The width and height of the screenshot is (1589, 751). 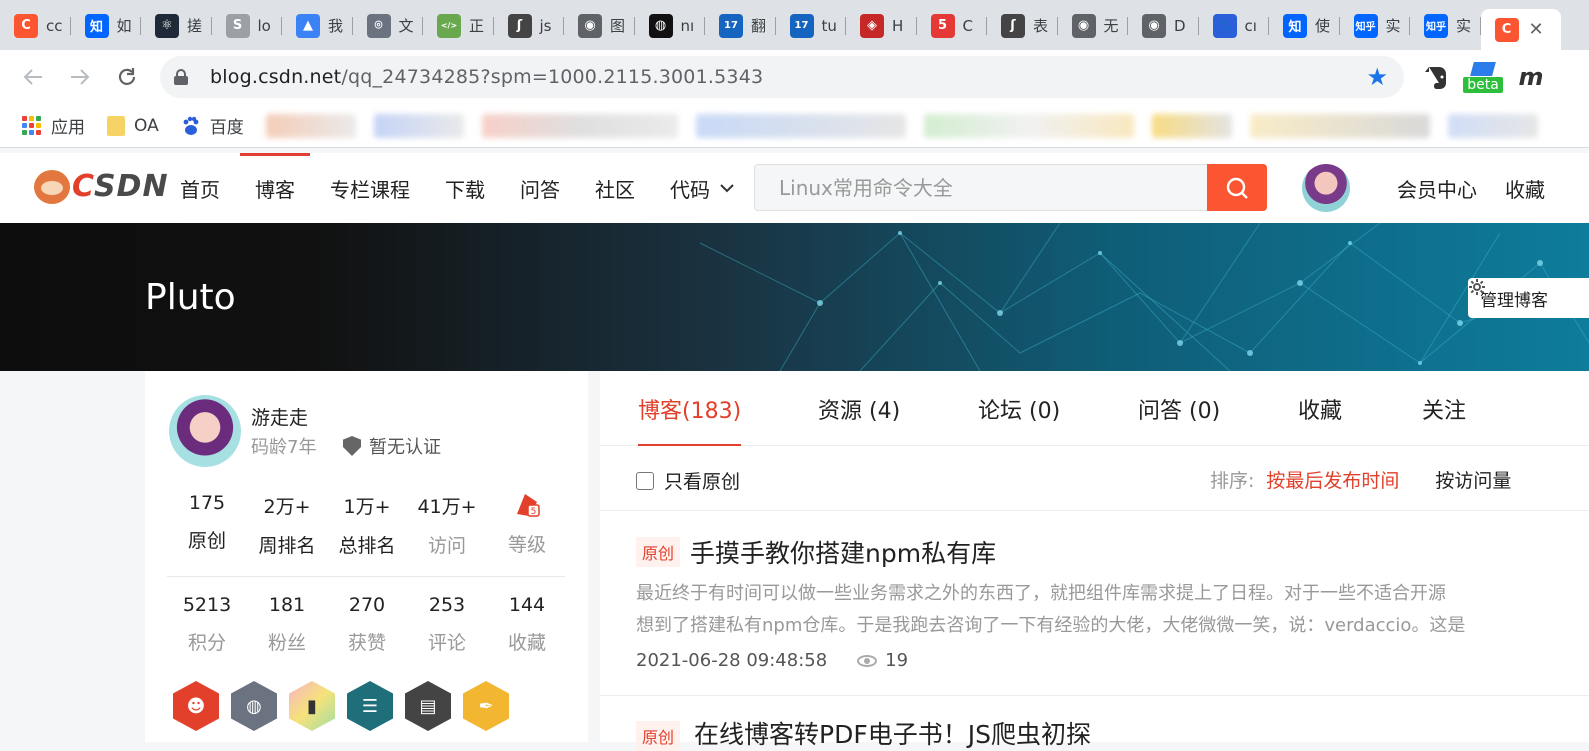 What do you see at coordinates (207, 624) in the screenshot?
I see `stat-points: 5213 积分` at bounding box center [207, 624].